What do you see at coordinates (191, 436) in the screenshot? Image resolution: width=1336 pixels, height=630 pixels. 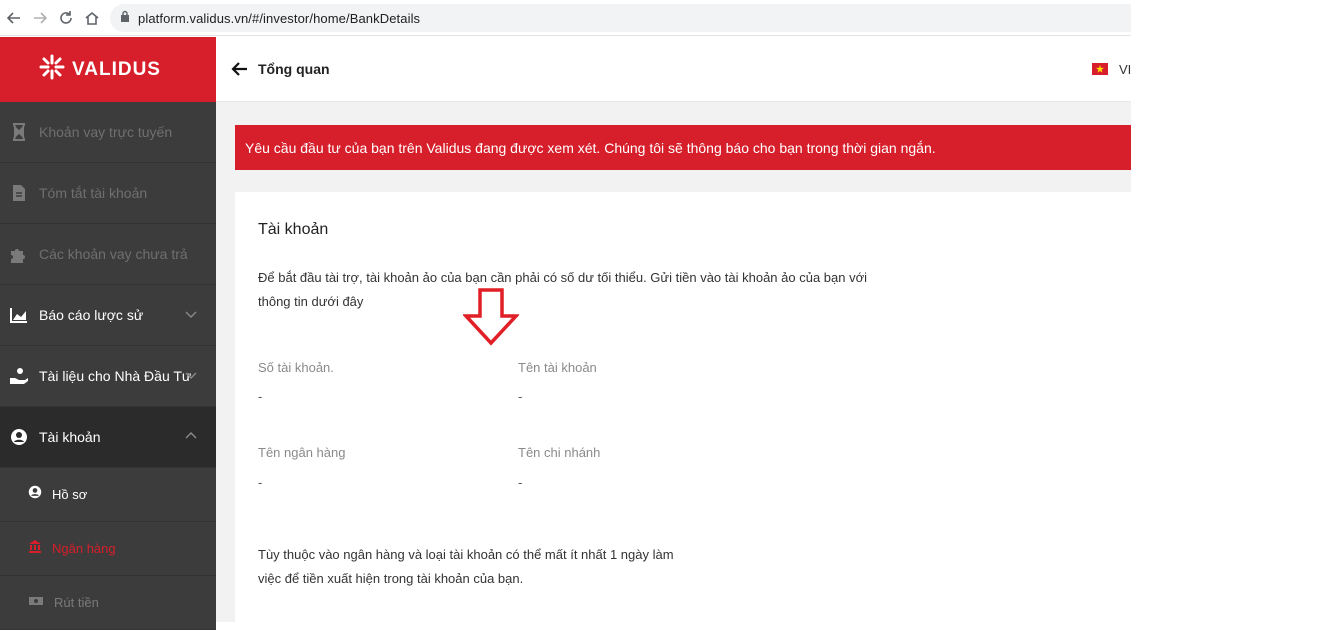 I see `chevron-up-icon` at bounding box center [191, 436].